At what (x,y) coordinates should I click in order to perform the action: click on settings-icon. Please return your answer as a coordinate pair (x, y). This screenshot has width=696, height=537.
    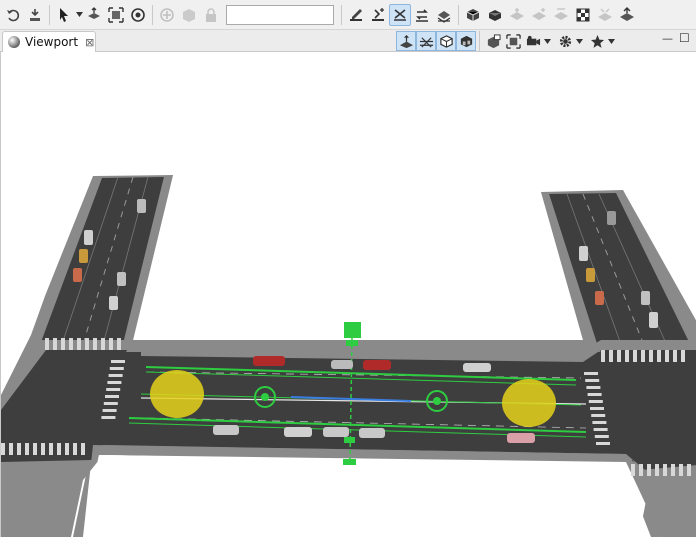
    Looking at the image, I should click on (565, 41).